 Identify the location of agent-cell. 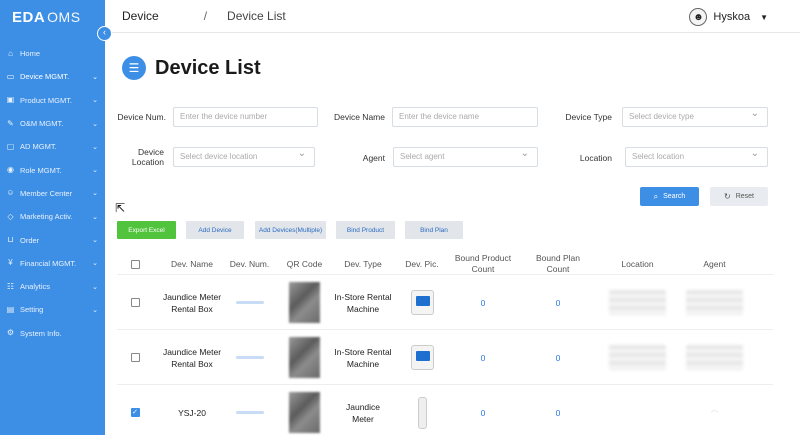
(714, 357).